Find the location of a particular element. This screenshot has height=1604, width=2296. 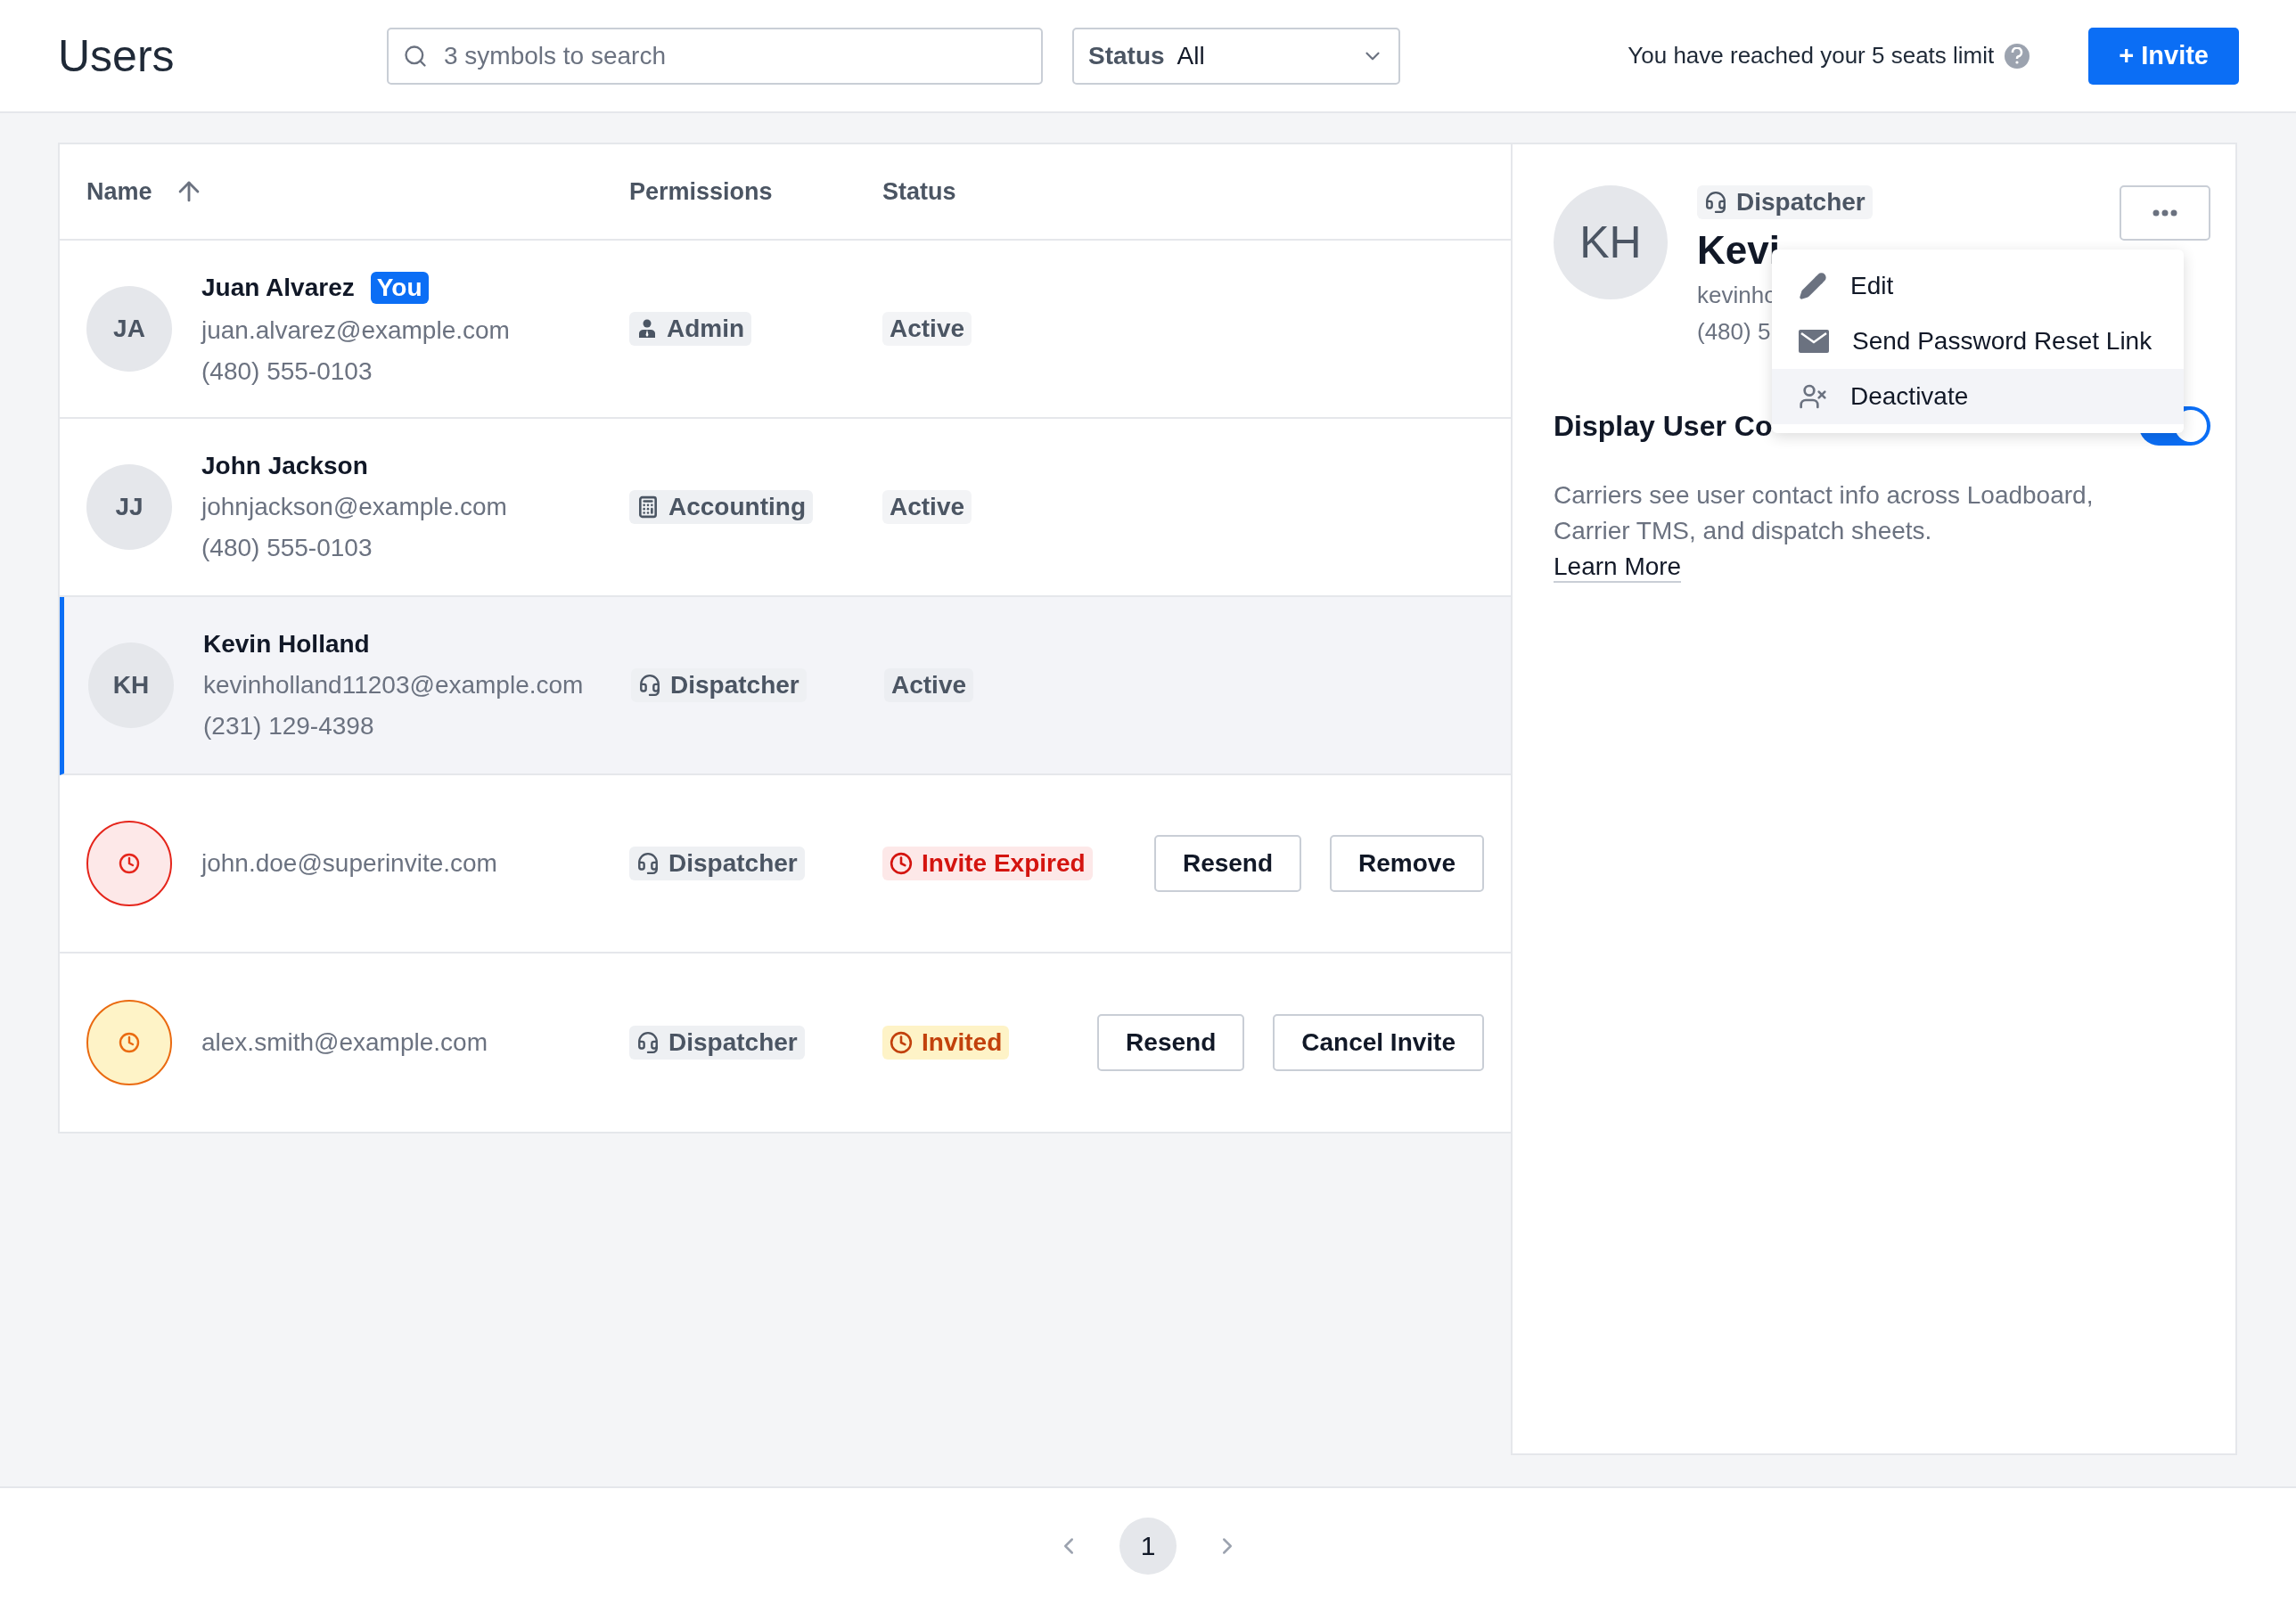

menu-item: Edit is located at coordinates (1978, 286).